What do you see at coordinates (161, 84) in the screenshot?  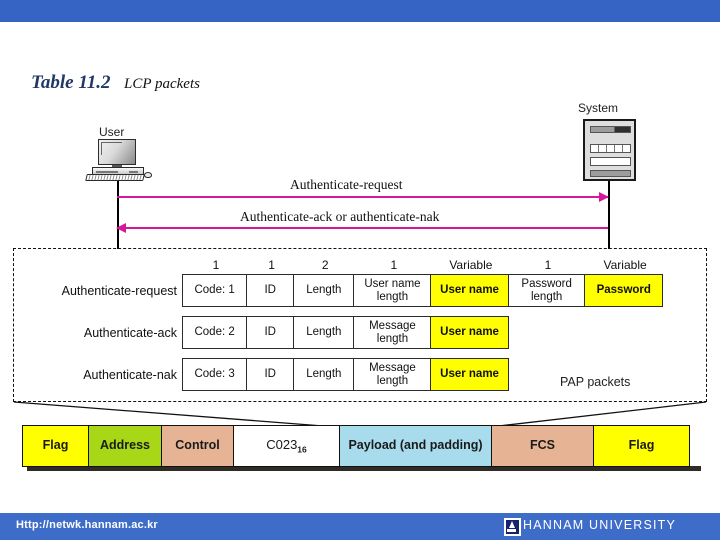 I see `title-caption: LCP packets` at bounding box center [161, 84].